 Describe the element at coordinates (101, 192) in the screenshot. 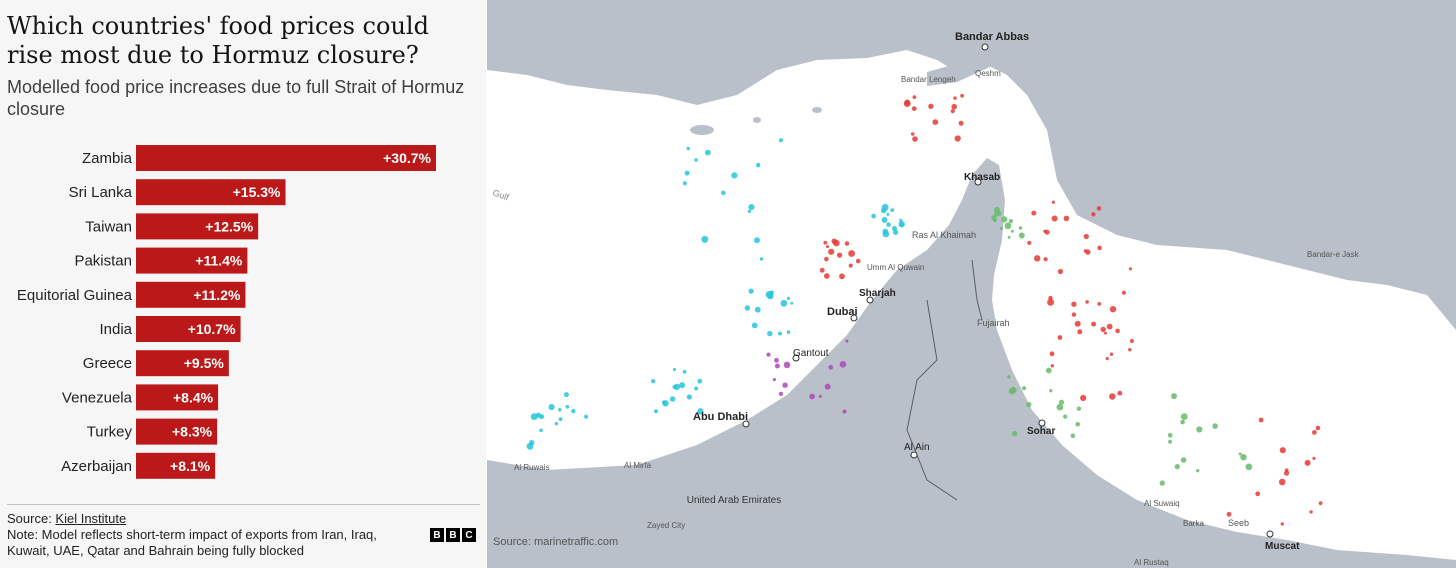

I see `category-label: Sri Lanka` at that location.